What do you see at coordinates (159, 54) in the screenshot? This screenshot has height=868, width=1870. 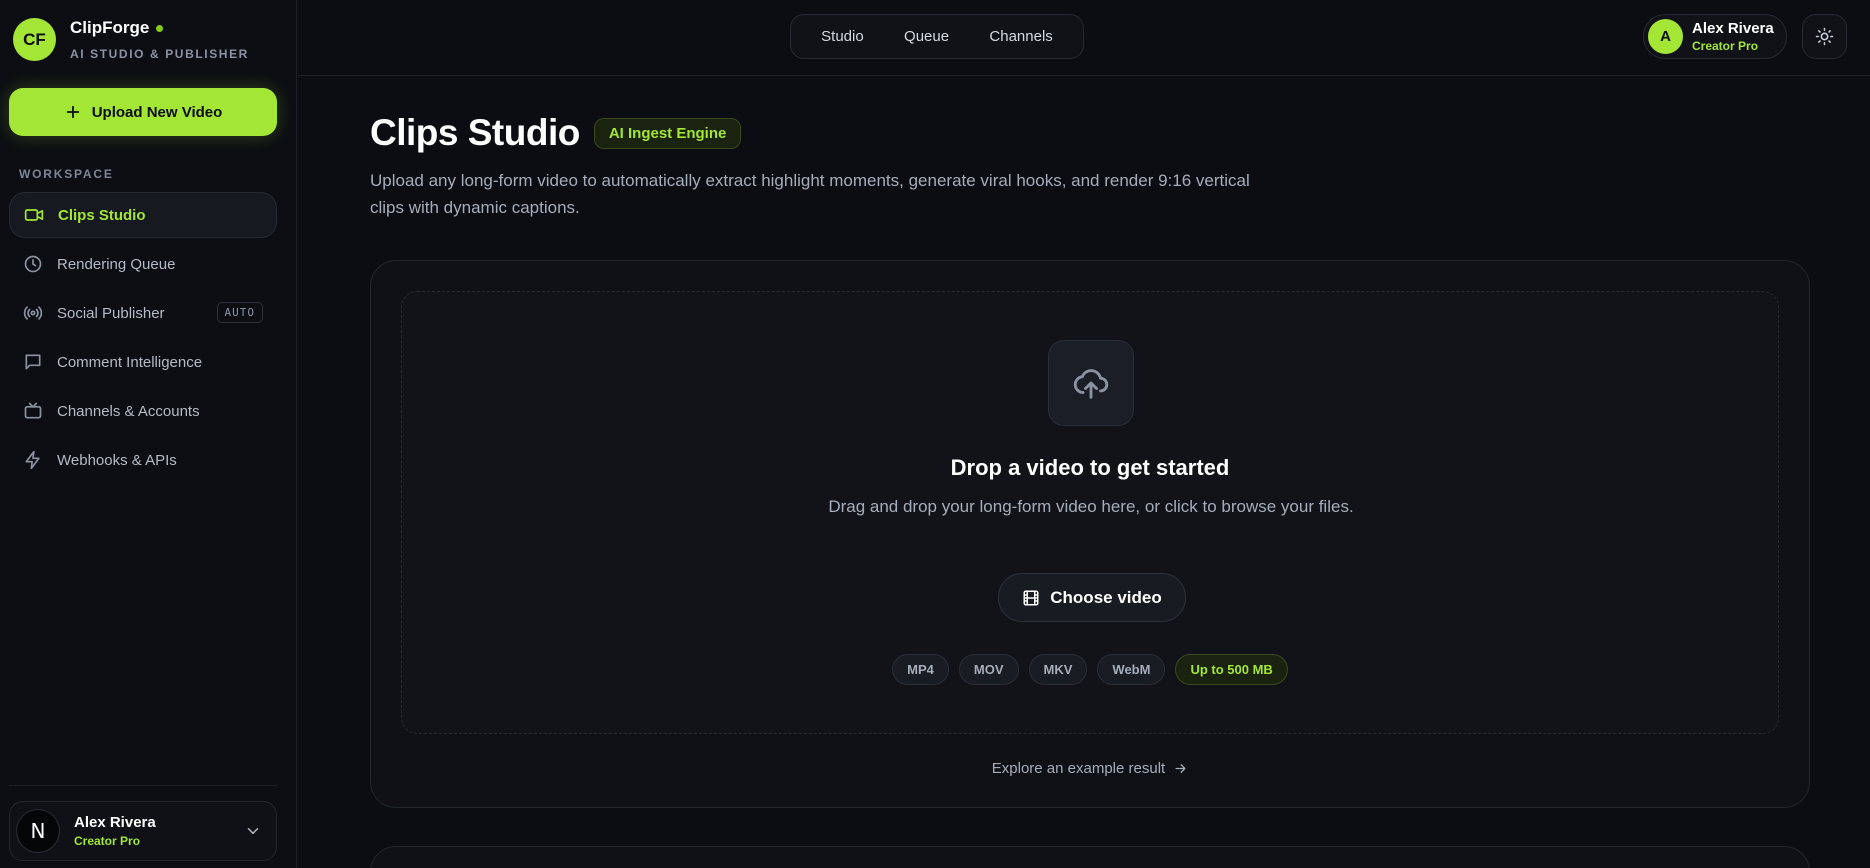 I see `brand-subtitle: AI STUDIO & PUBLISHER` at bounding box center [159, 54].